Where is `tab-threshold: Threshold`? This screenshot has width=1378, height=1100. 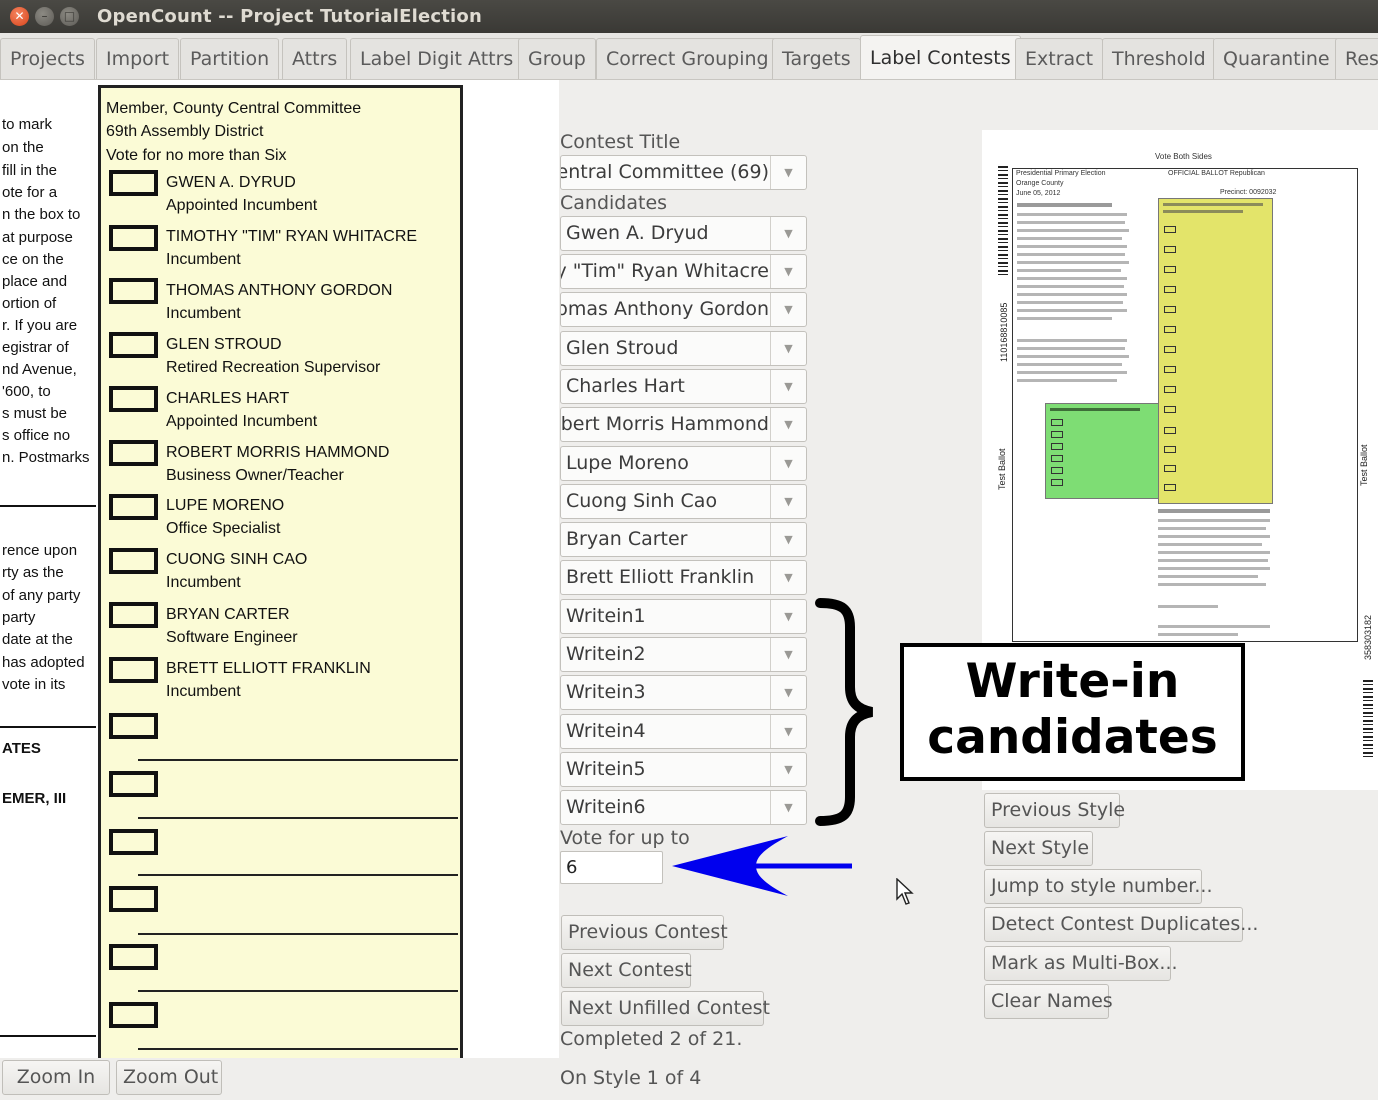 tab-threshold: Threshold is located at coordinates (1159, 58).